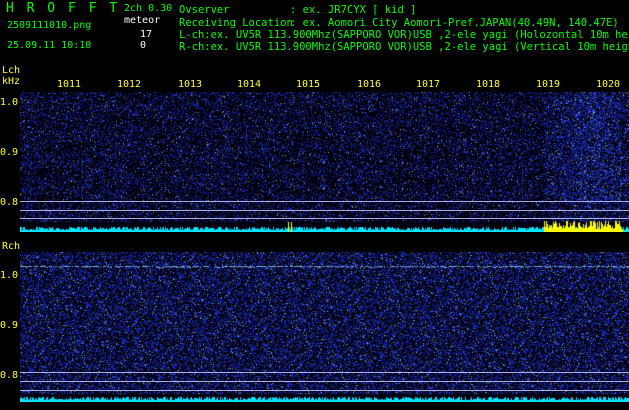 This screenshot has width=629, height=410. What do you see at coordinates (143, 45) in the screenshot?
I see `rch-count: 0` at bounding box center [143, 45].